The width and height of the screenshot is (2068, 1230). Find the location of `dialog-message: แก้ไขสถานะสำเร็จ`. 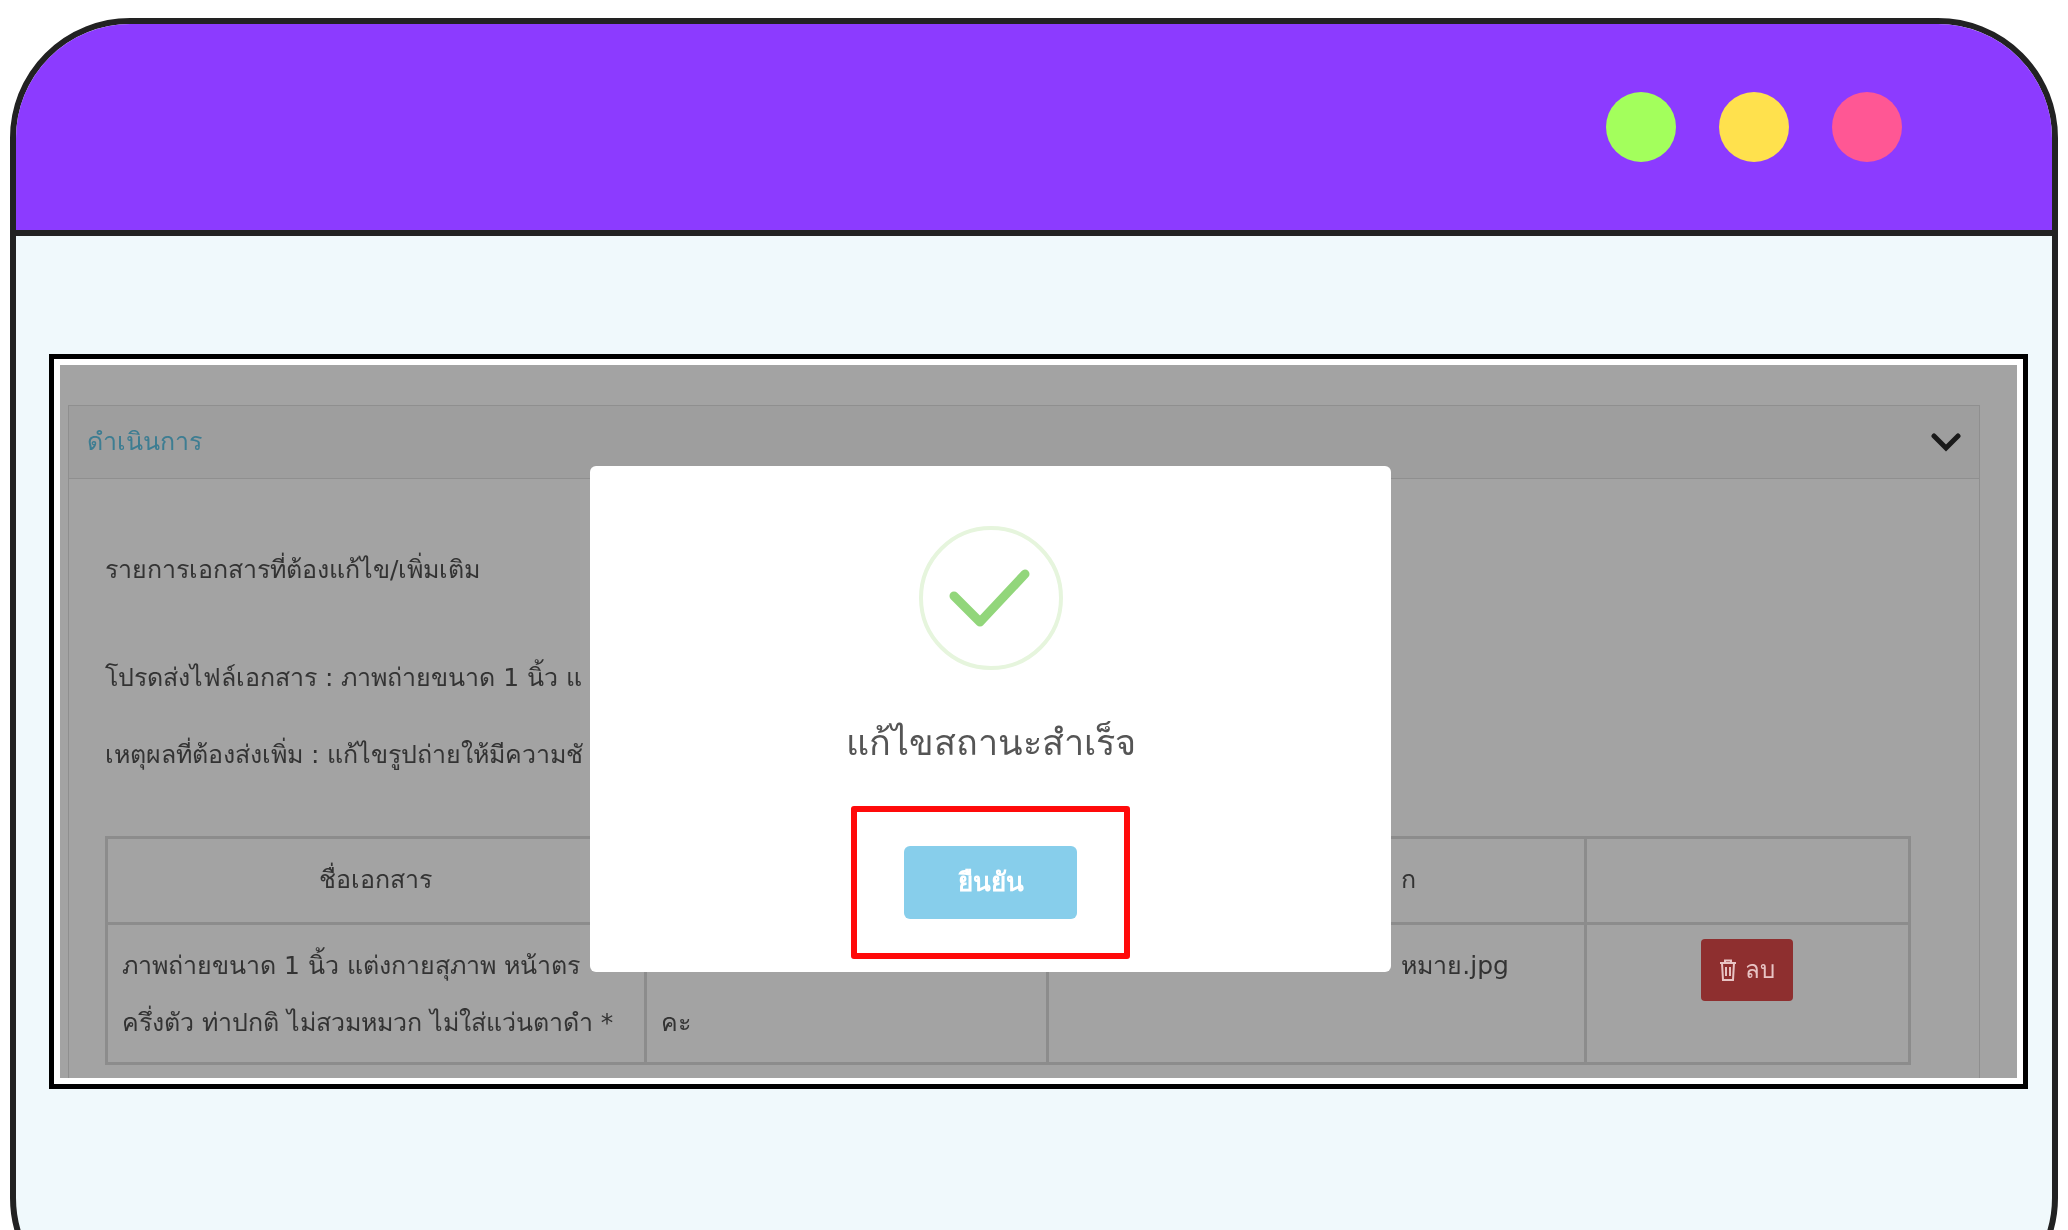

dialog-message: แก้ไขสถานะสำเร็จ is located at coordinates (990, 742).